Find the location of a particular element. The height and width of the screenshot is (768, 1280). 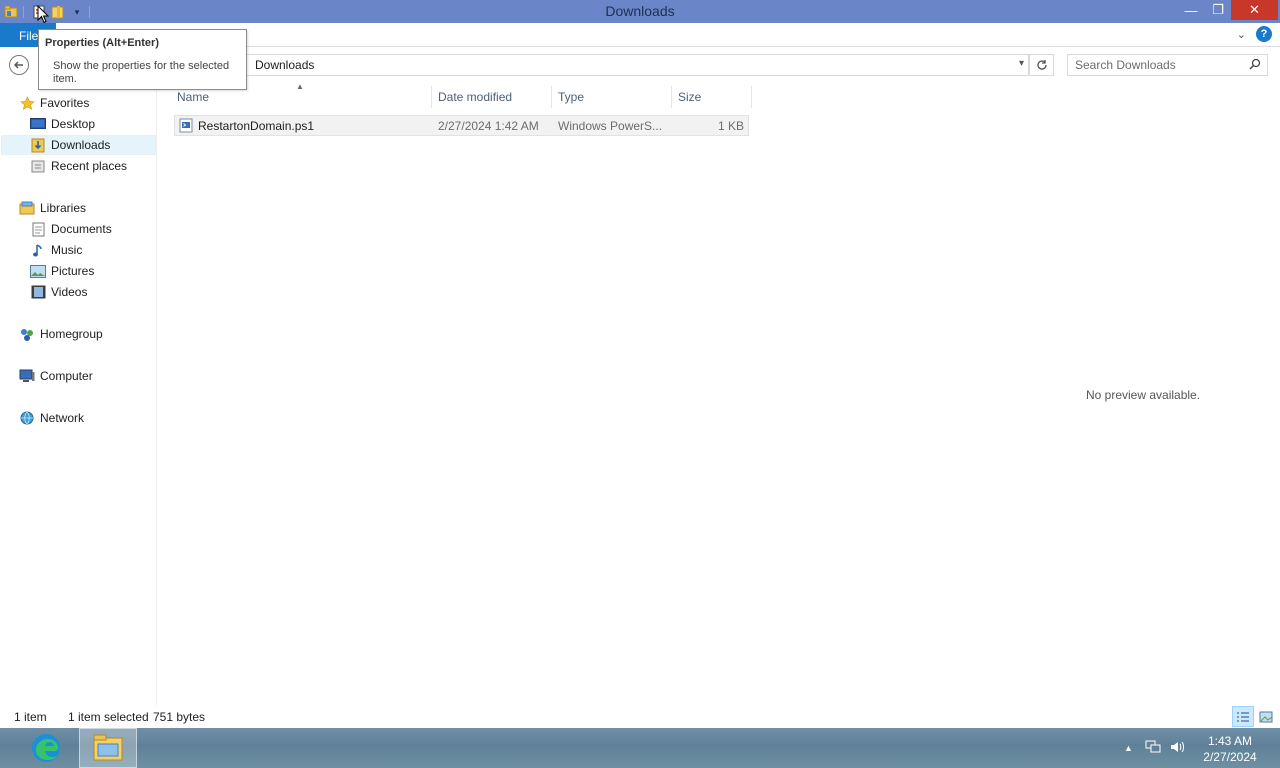

nav-label: Recent places is located at coordinates (89, 166).